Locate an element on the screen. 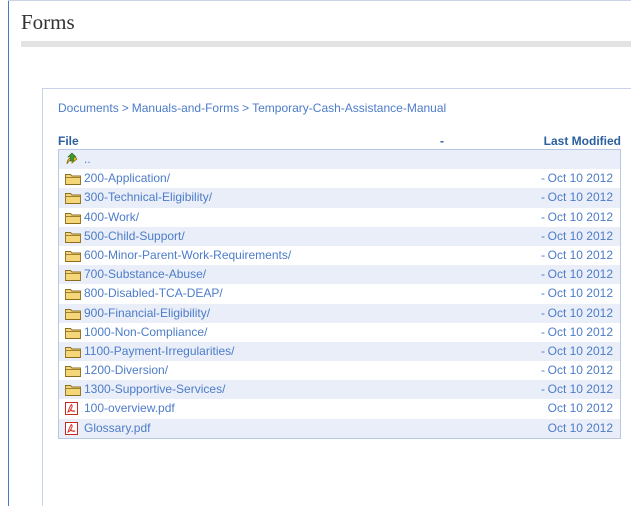 Image resolution: width=631 pixels, height=506 pixels. table-row: 1200-Diversion/ - Oct 10 2012 is located at coordinates (339, 370).